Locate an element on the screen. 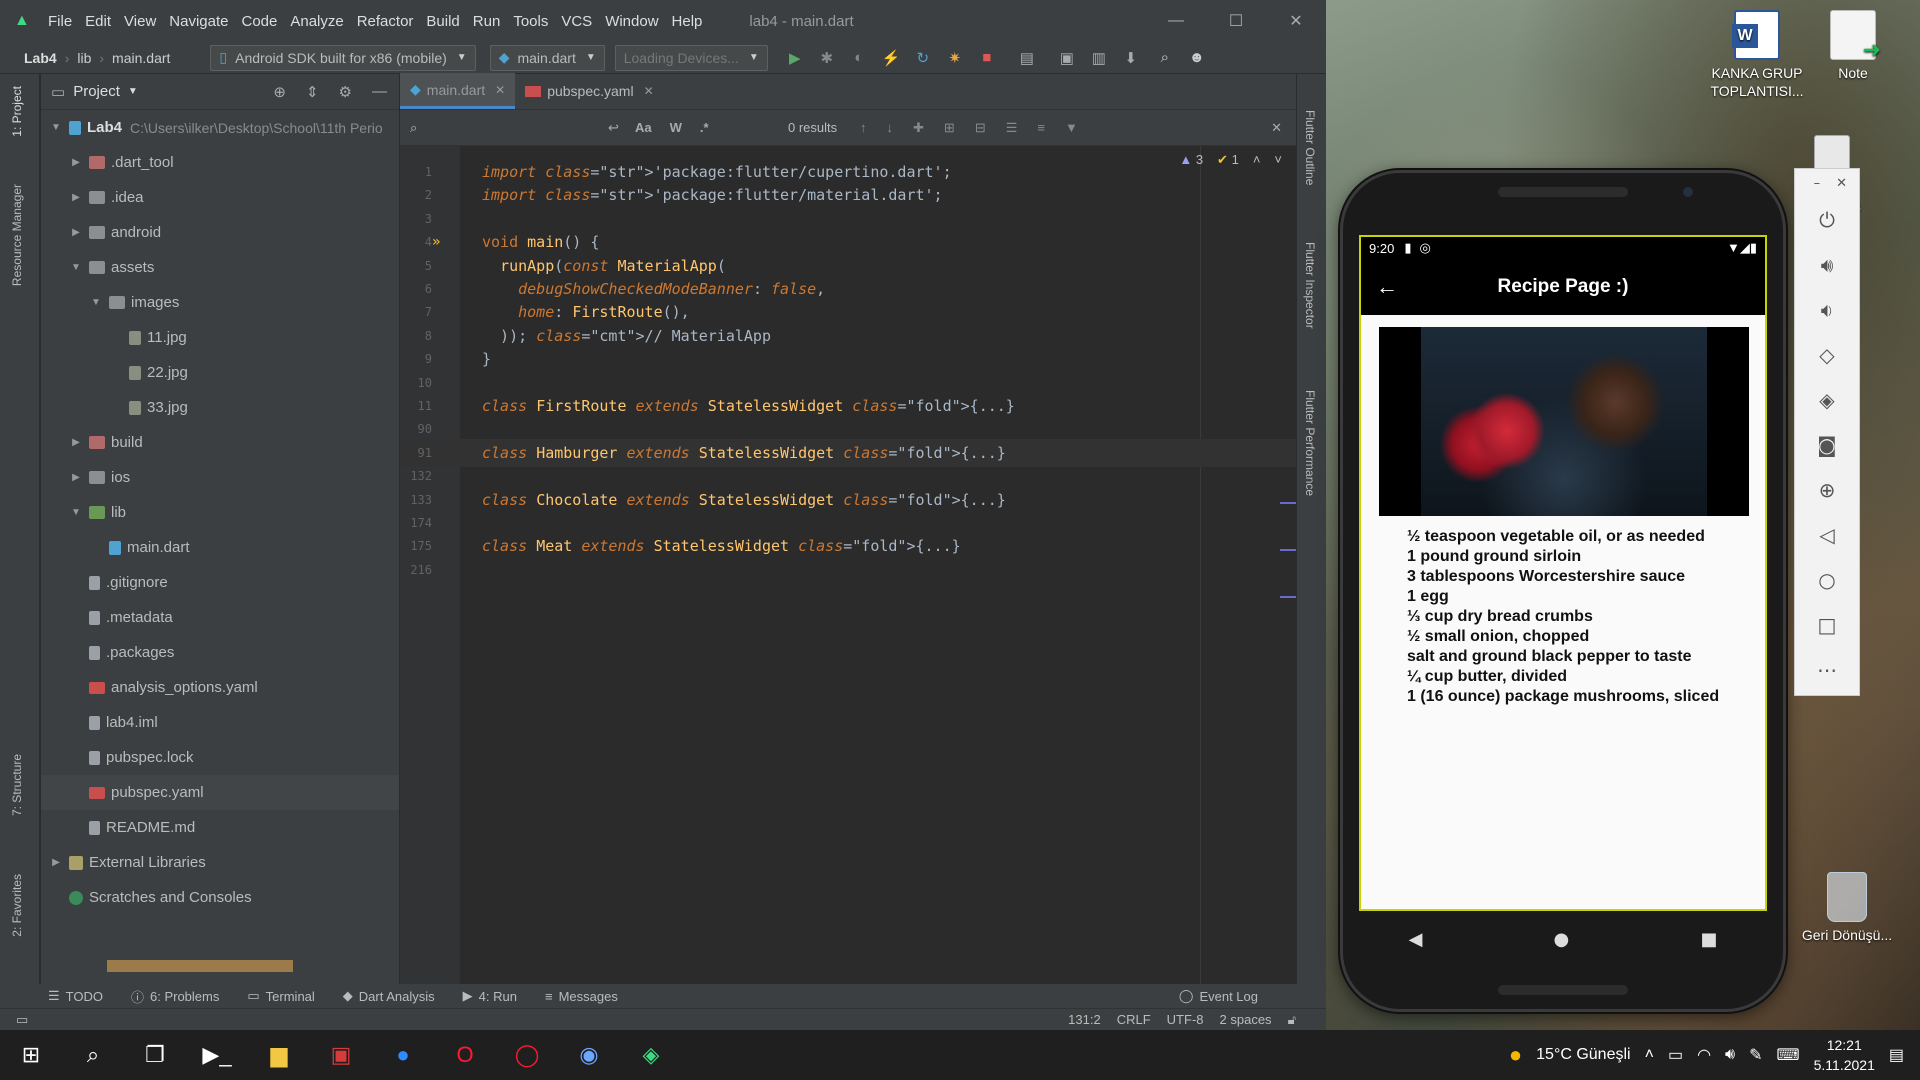 Image resolution: width=1920 pixels, height=1080 pixels. tree-item: ▼ assets is located at coordinates (220, 267).